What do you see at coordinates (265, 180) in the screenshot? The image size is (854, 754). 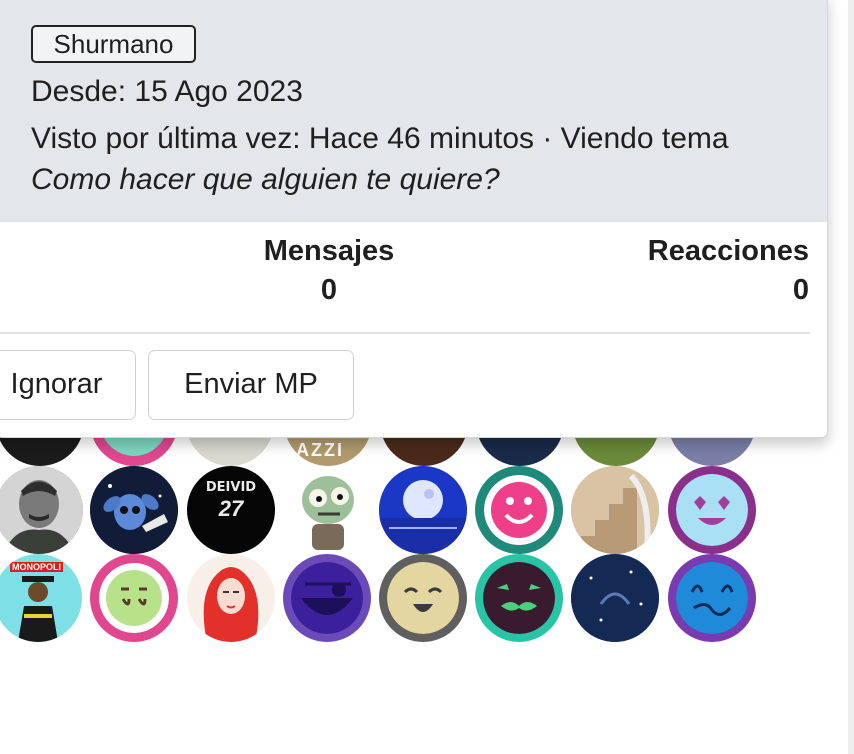 I see `current-thread-link: Como hacer que alguien te quiere?` at bounding box center [265, 180].